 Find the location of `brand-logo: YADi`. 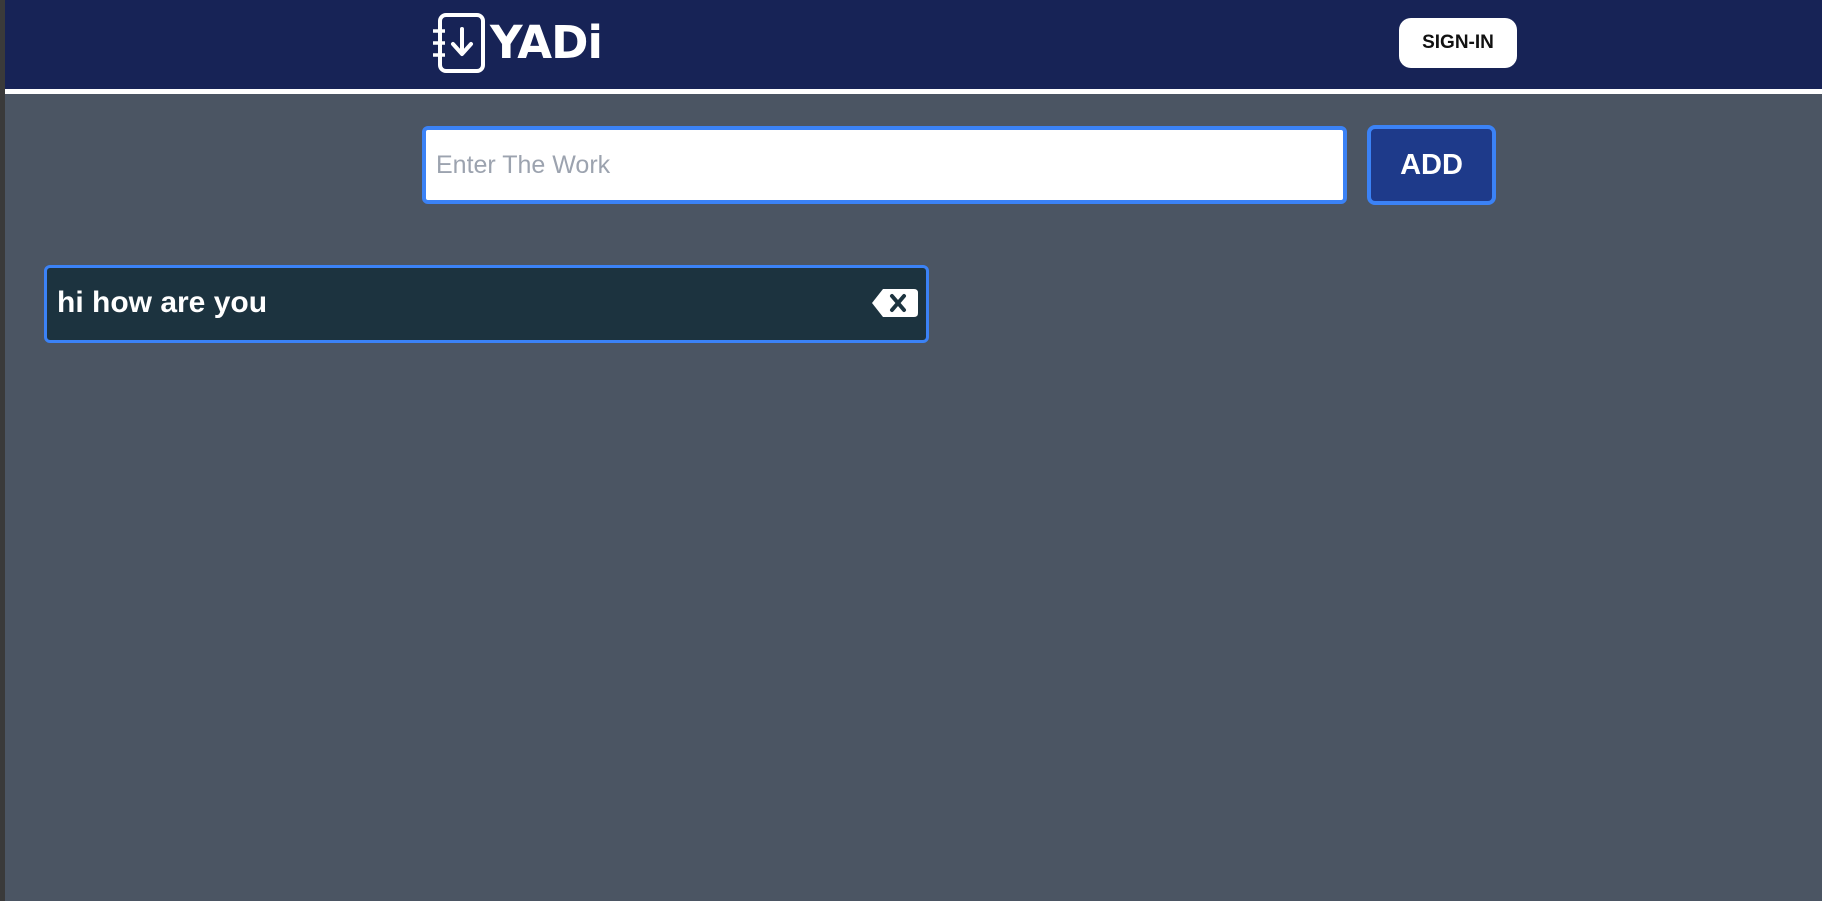

brand-logo: YADi is located at coordinates (517, 43).